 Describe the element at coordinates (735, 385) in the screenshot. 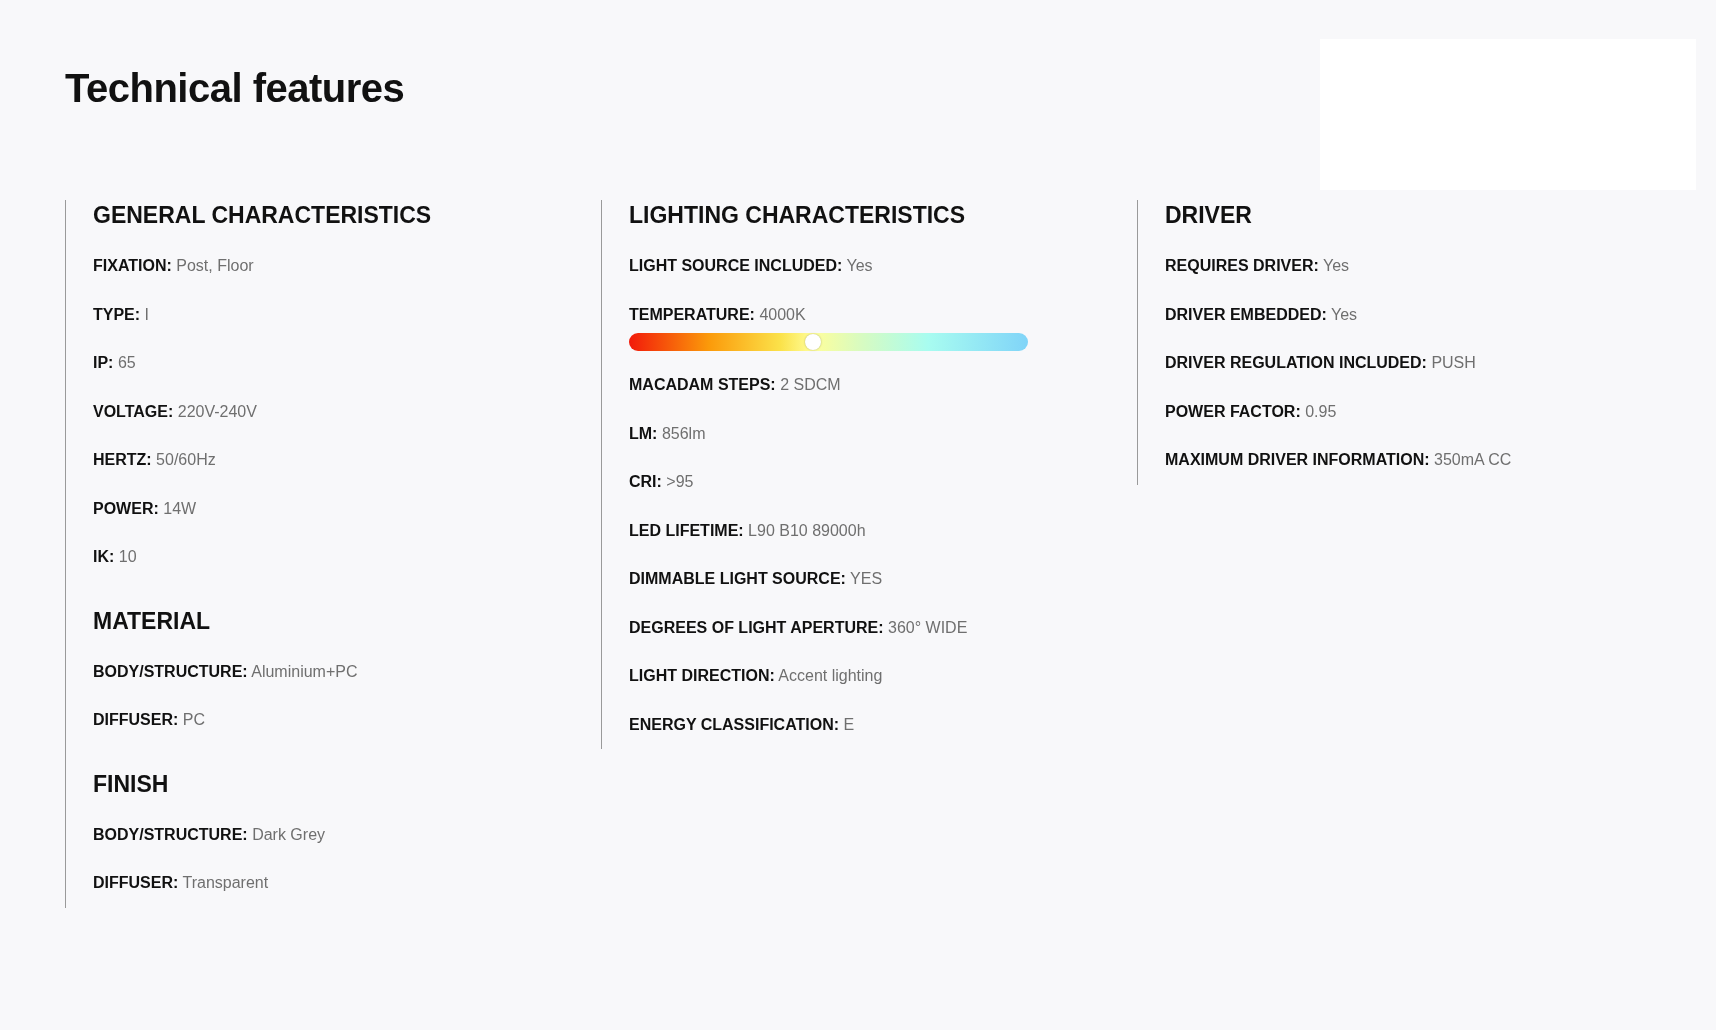

I see `spec-line: MACADAM STEPS: 2 SDCM` at that location.